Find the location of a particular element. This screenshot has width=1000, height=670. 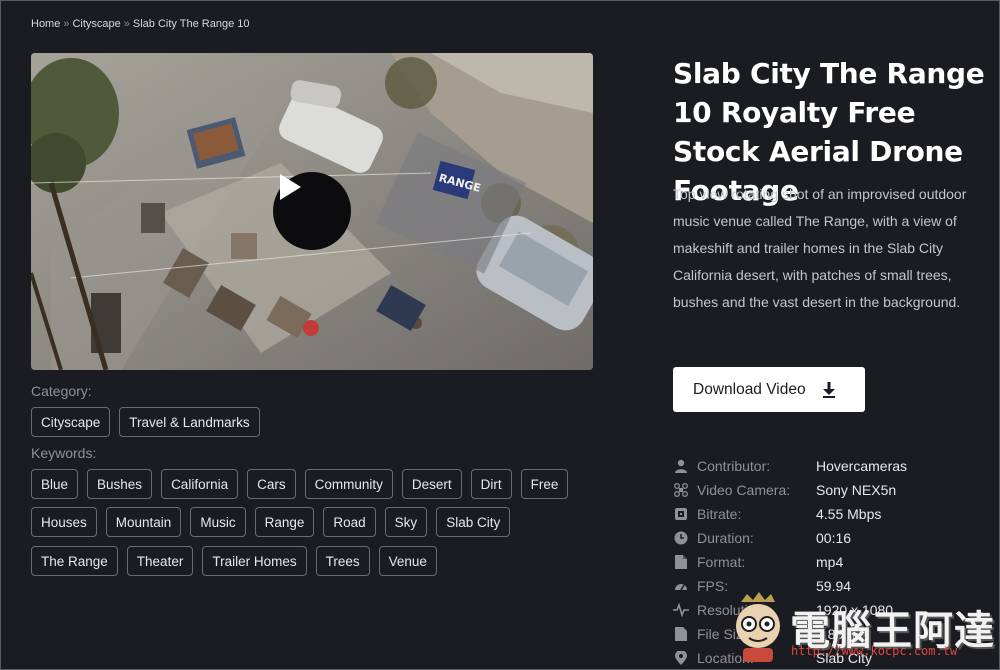

keyword-tag: Desert is located at coordinates (431, 484).